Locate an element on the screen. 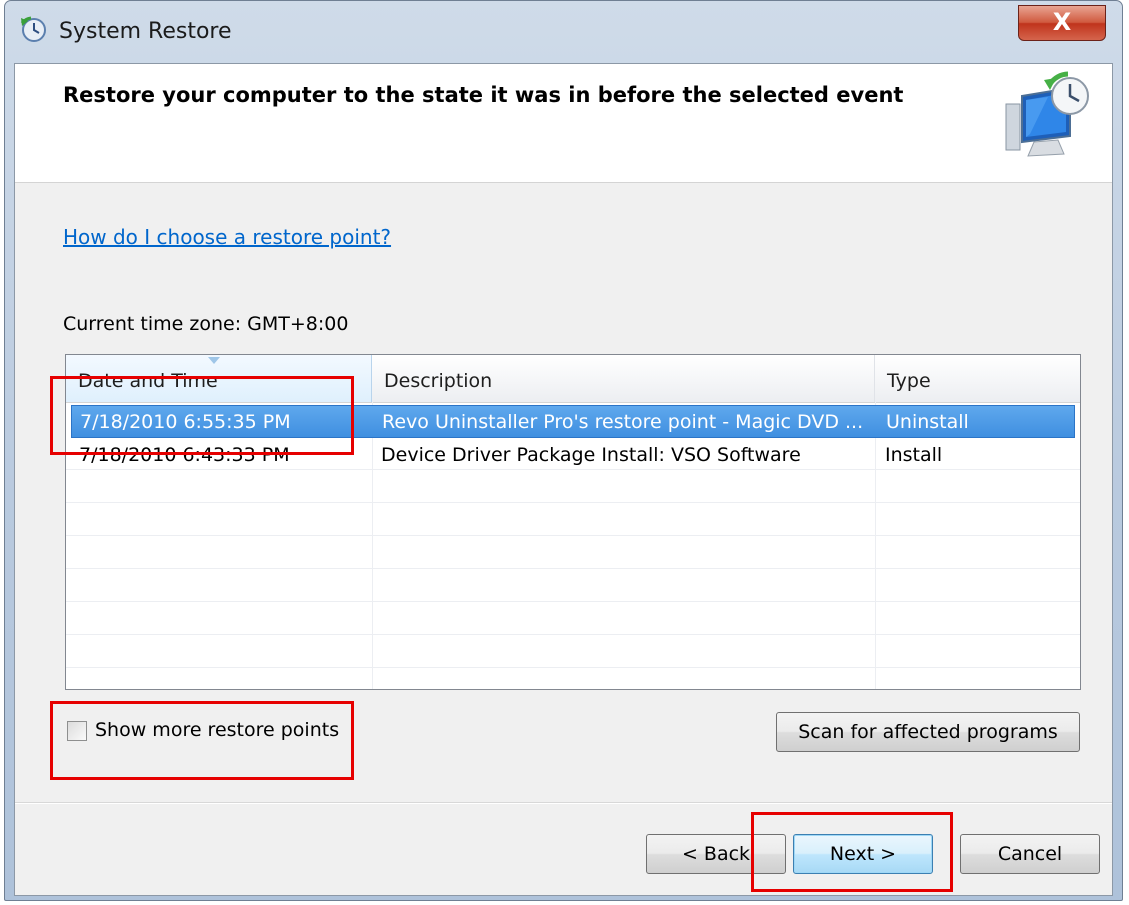  column-header-description: Description is located at coordinates (623, 378).